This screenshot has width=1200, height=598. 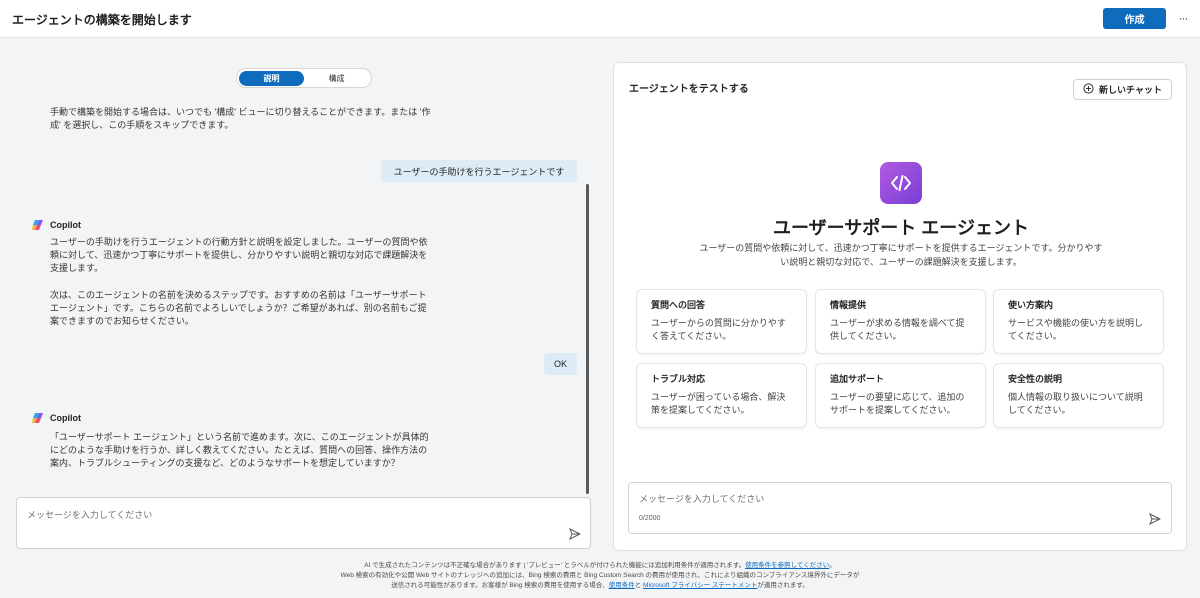 I want to click on agent-code-icon, so click(x=901, y=183).